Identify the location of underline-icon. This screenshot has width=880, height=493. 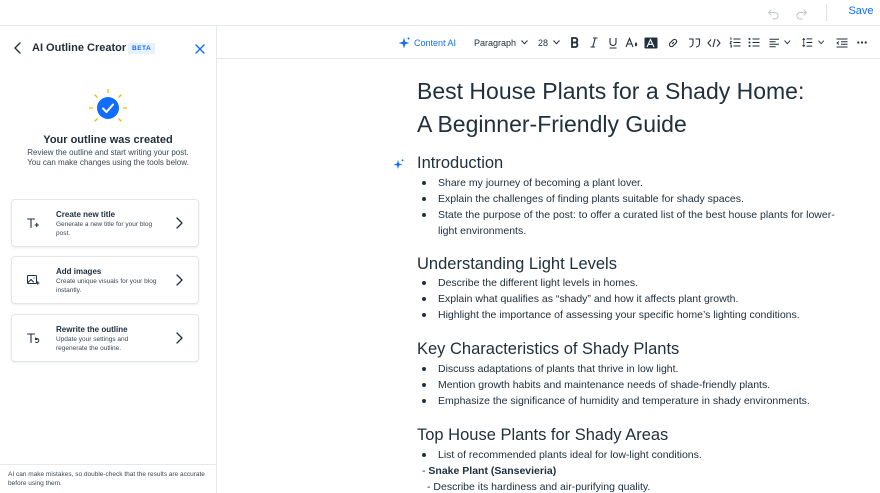
(613, 42).